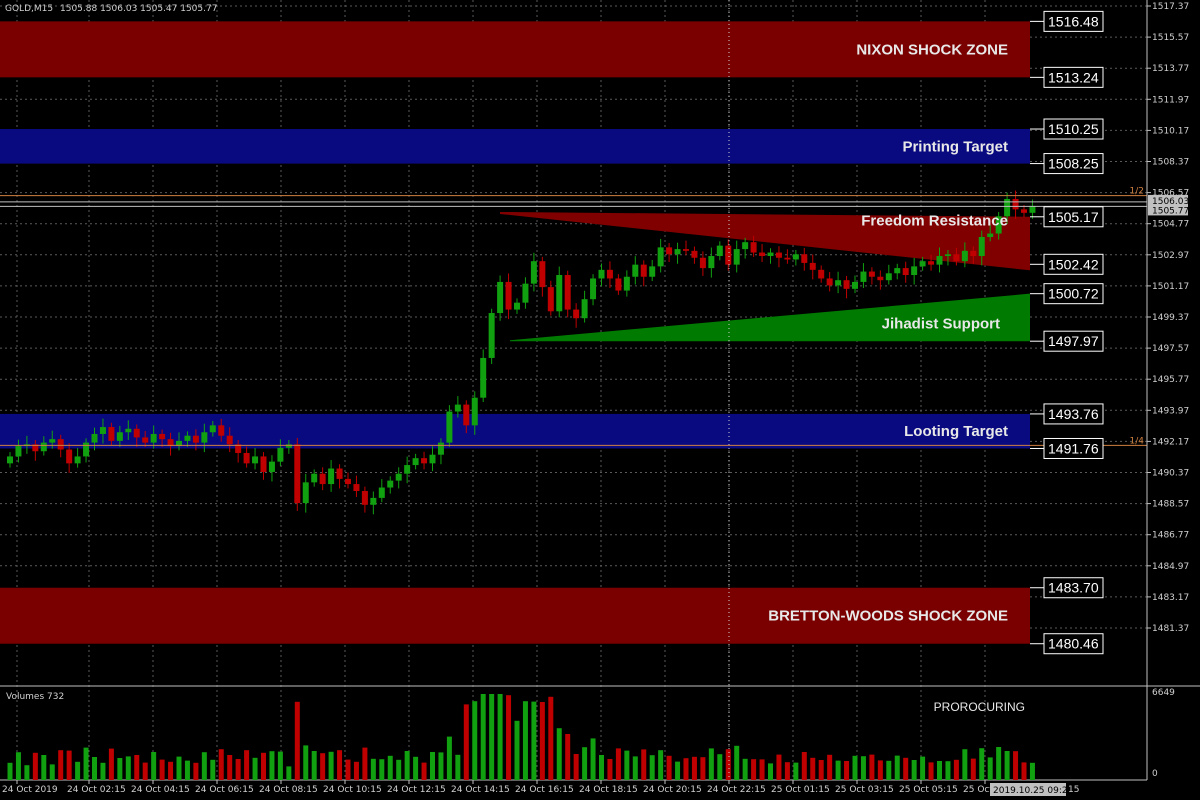  I want to click on volume-bottom-tick: 0, so click(1155, 774).